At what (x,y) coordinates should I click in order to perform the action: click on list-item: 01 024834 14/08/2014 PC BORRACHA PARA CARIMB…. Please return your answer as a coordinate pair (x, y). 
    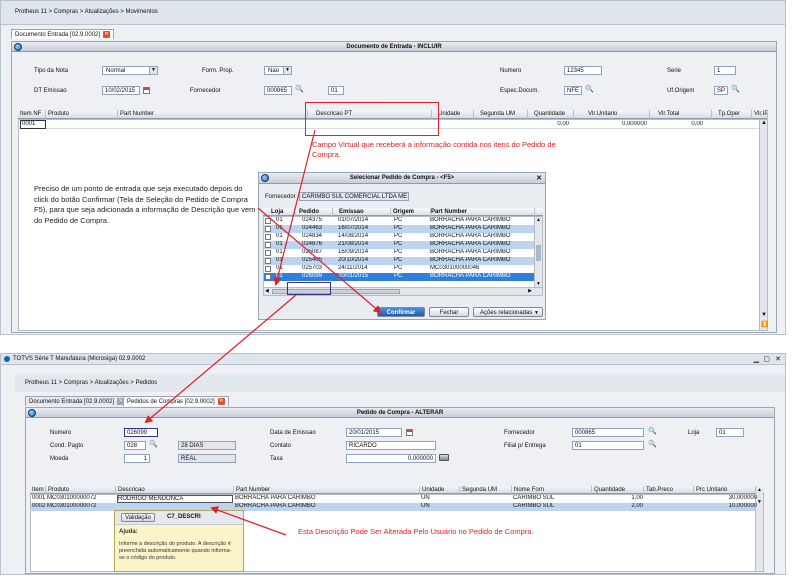
    Looking at the image, I should click on (399, 237).